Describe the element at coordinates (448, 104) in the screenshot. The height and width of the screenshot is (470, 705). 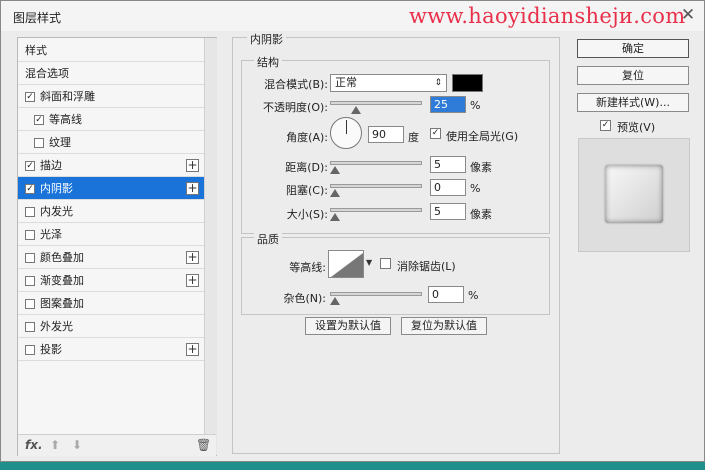
I see `opacity-input: 25` at that location.